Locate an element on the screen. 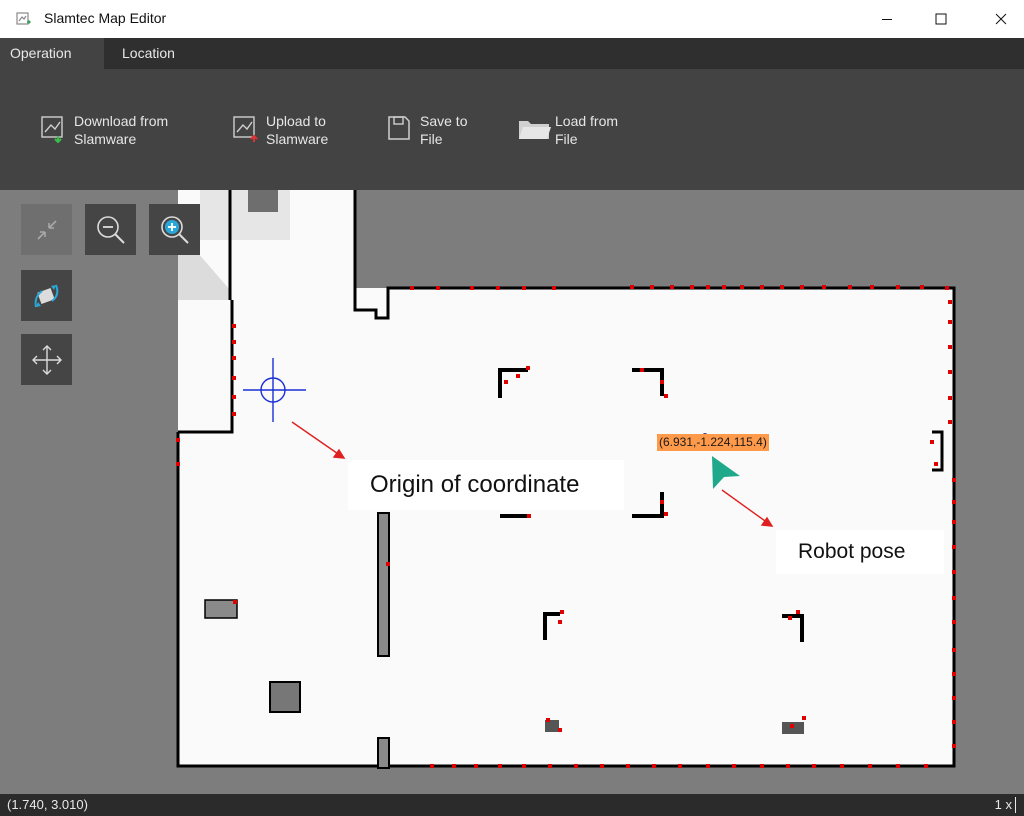 The height and width of the screenshot is (816, 1024). zoom-out-icon is located at coordinates (110, 229).